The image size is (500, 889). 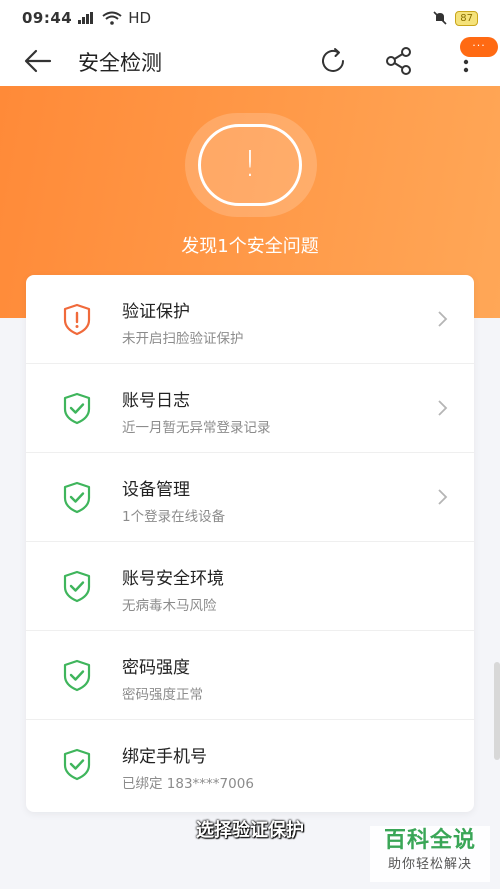 I want to click on item-subtitle: 1个登录在线设备, so click(x=174, y=517).